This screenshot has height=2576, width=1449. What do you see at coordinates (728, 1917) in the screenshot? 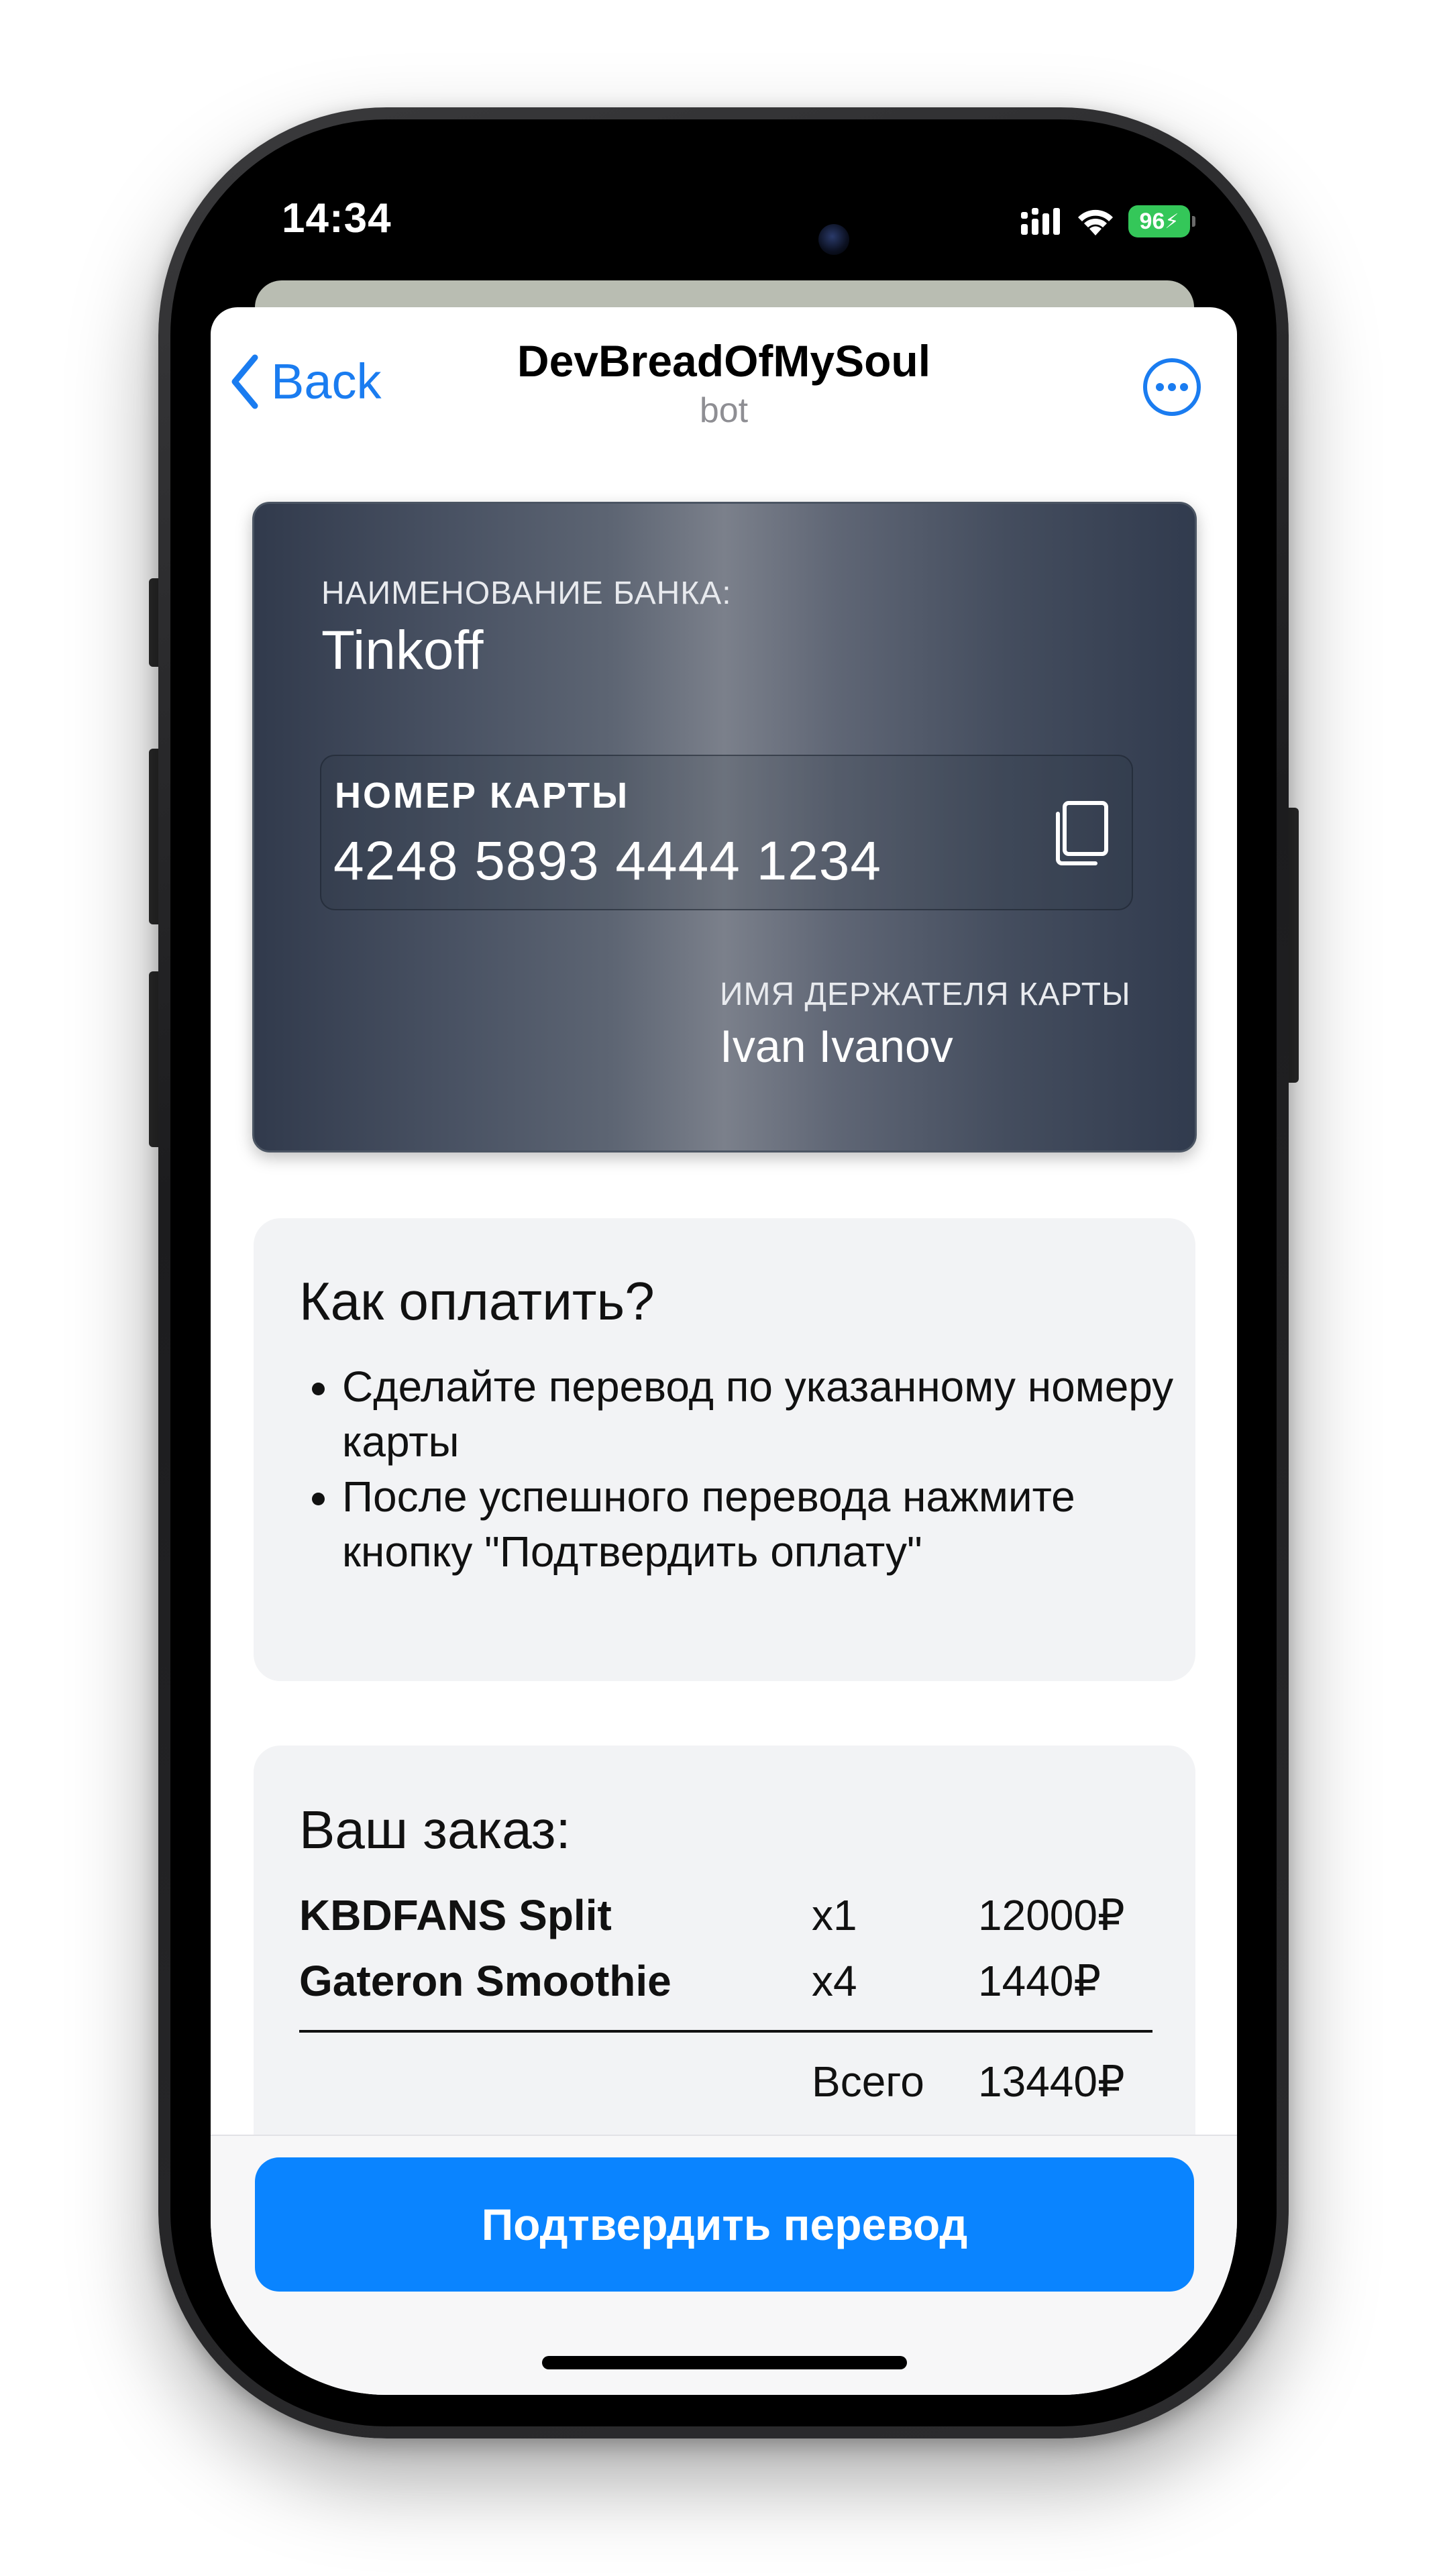
I see `order-item-row: KBDFANS Split x1 12000₽` at bounding box center [728, 1917].